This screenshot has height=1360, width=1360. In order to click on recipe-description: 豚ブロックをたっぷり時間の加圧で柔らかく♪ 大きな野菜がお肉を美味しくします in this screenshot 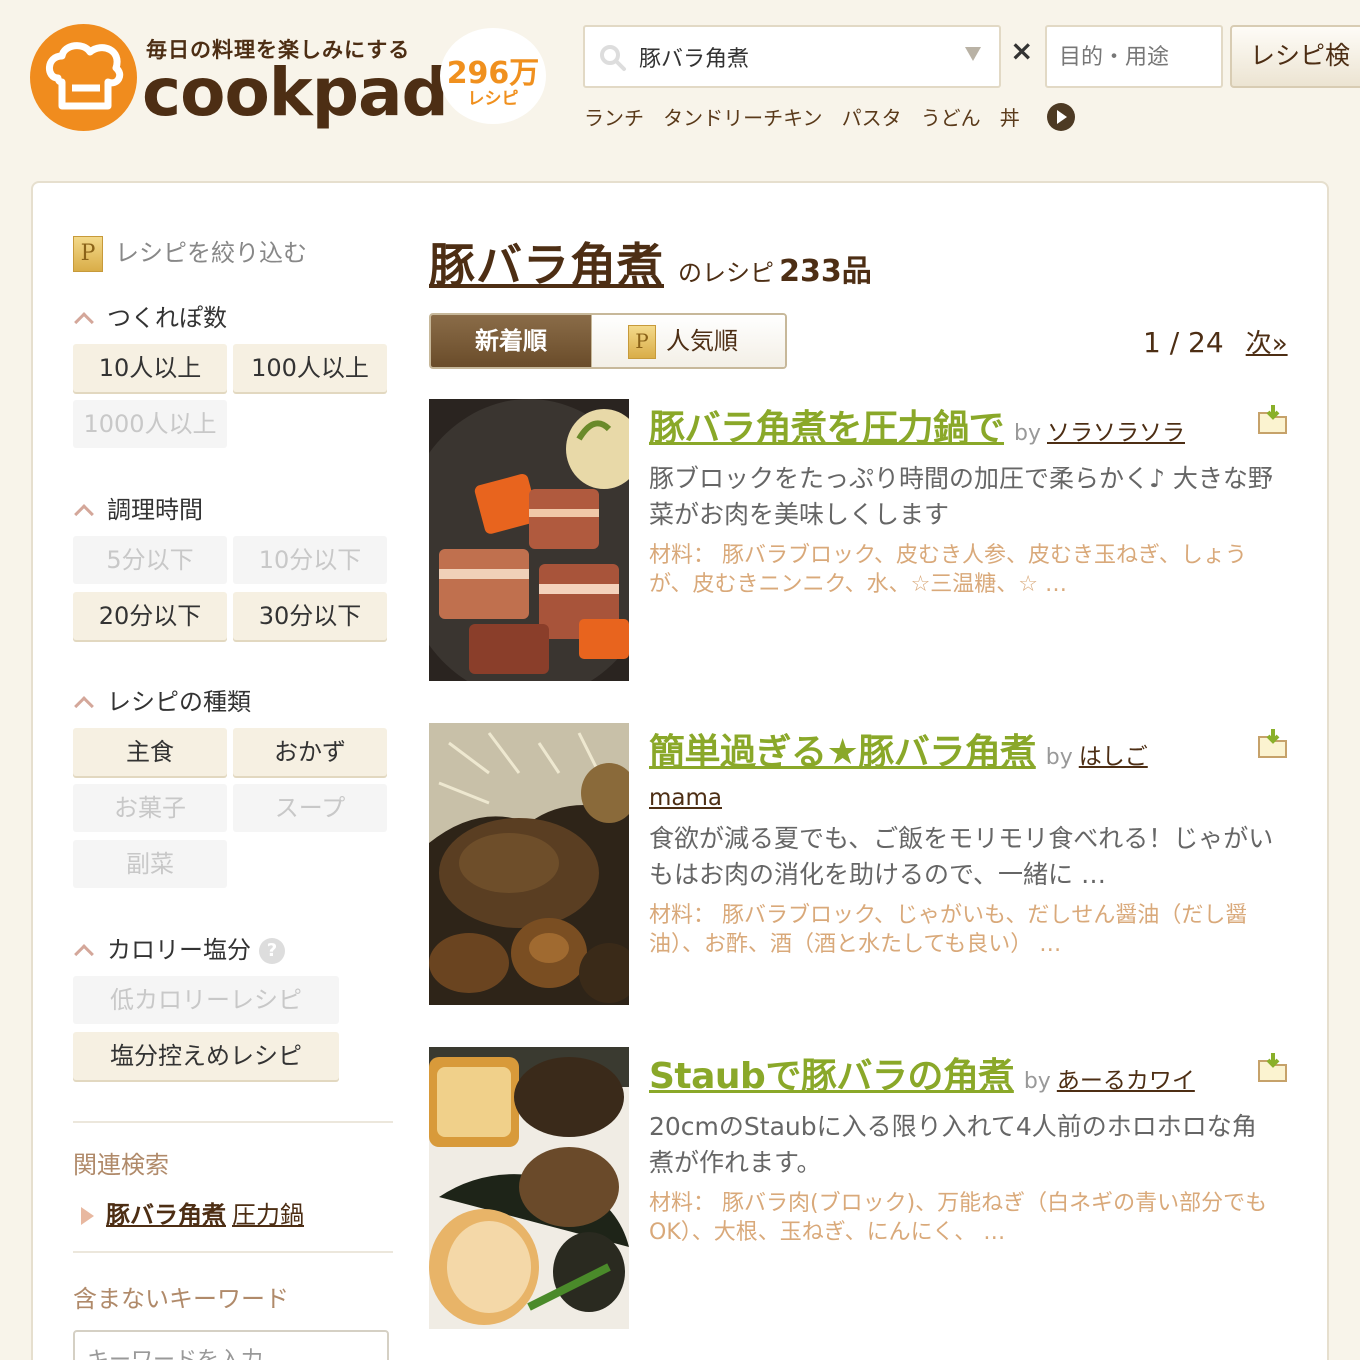, I will do `click(961, 496)`.